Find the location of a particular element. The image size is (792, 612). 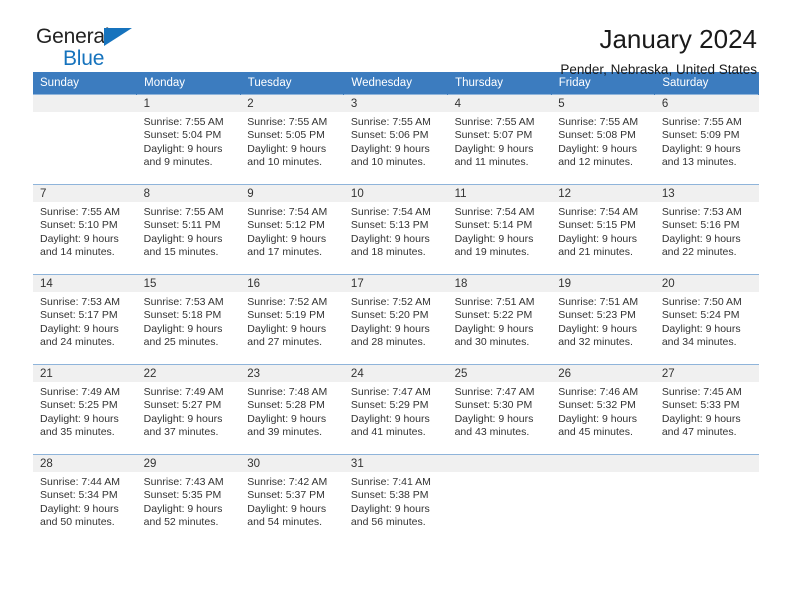

logo-triangle-icon is located at coordinates (118, 37).